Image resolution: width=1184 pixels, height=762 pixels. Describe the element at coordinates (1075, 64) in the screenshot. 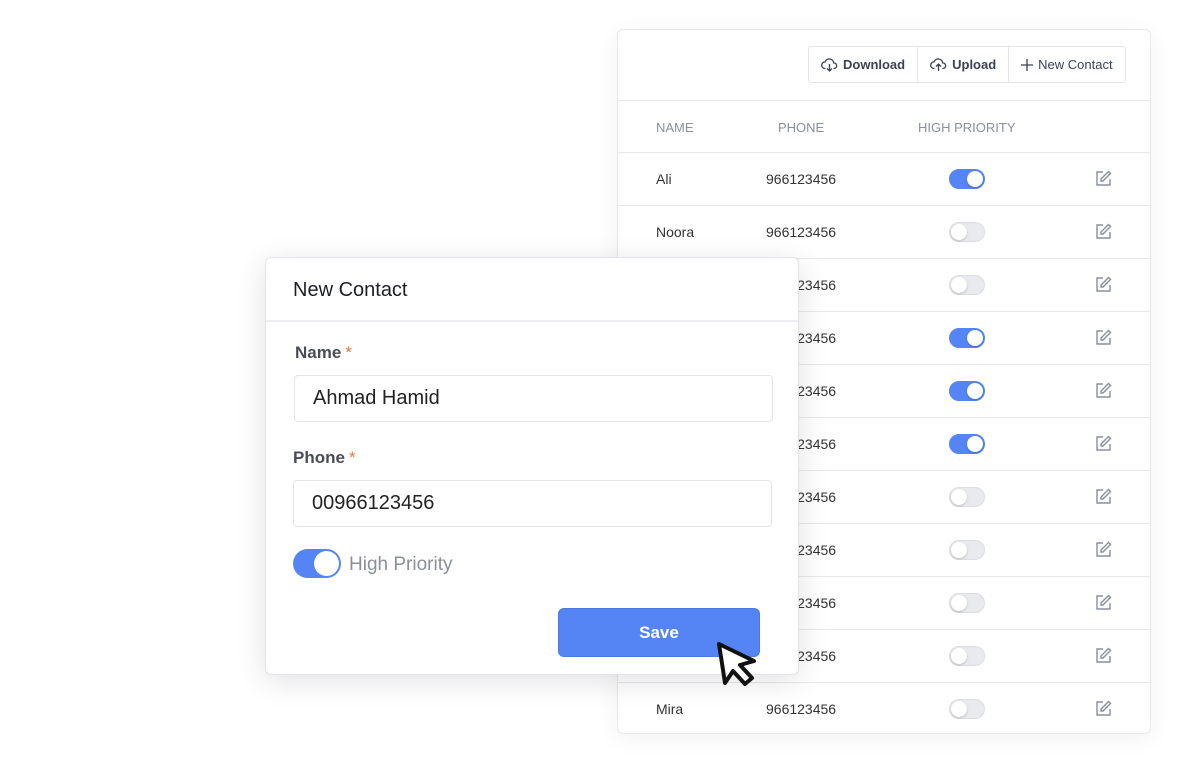

I see `new-contact-label: New Contact` at that location.